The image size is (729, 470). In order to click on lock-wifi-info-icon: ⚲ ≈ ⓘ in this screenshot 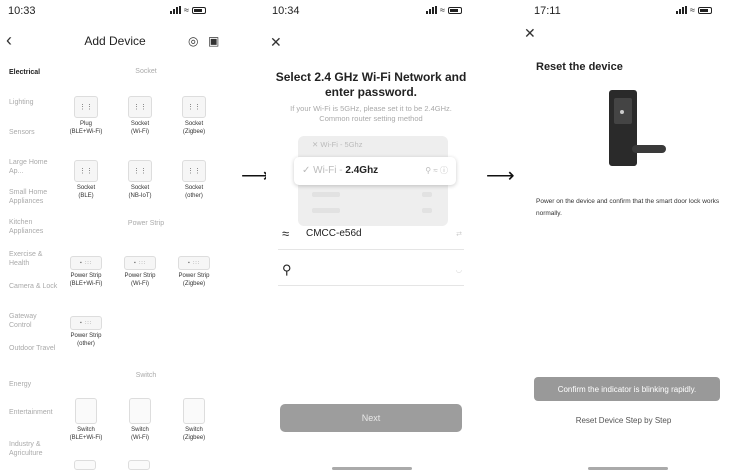, I will do `click(436, 170)`.